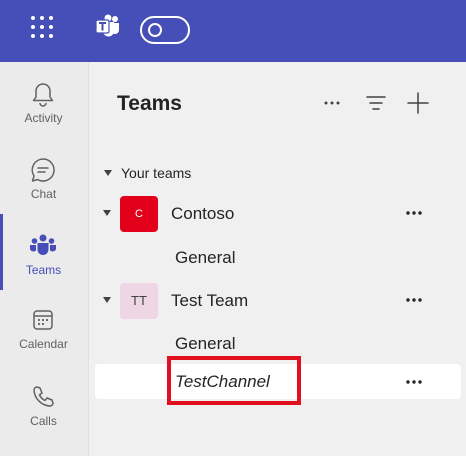 The width and height of the screenshot is (466, 456). What do you see at coordinates (43, 344) in the screenshot?
I see `rail-label: Calendar` at bounding box center [43, 344].